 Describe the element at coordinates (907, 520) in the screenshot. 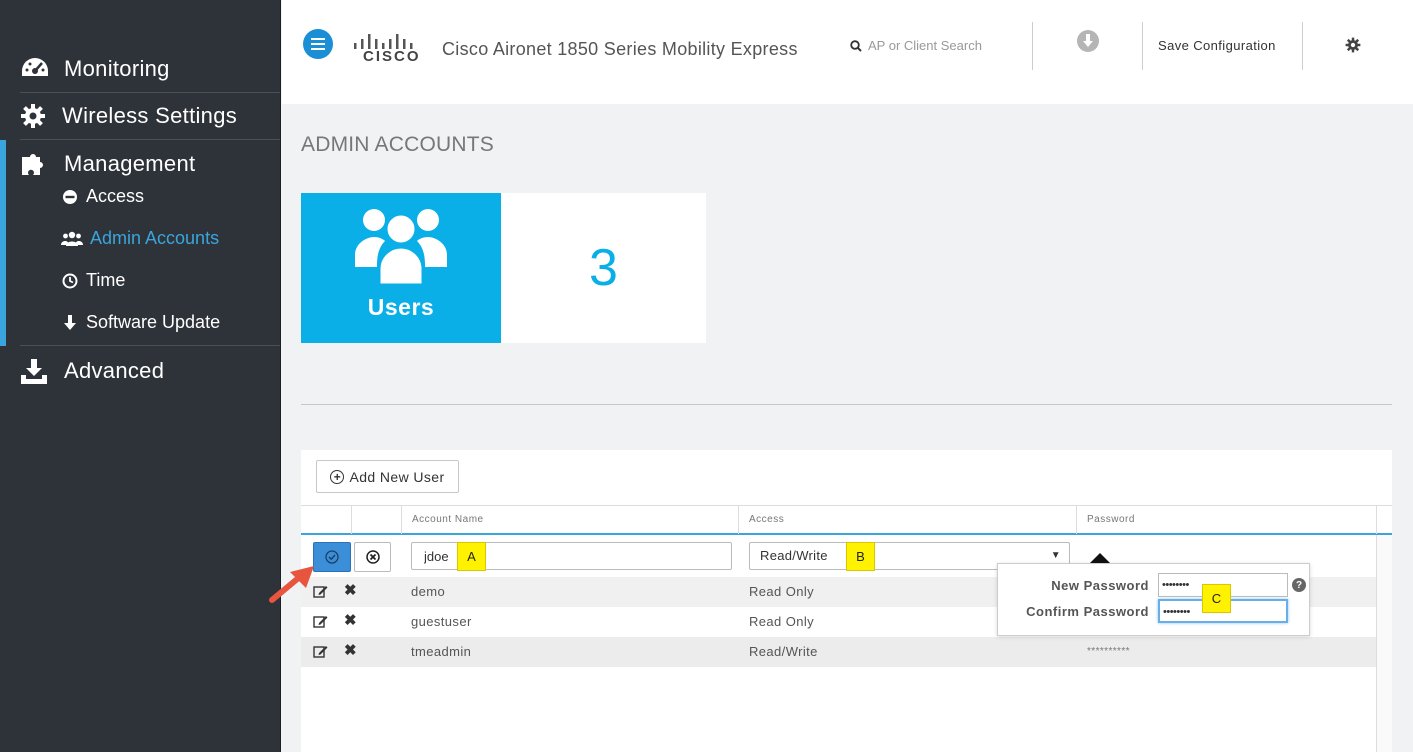

I see `column-header-access: Access` at that location.